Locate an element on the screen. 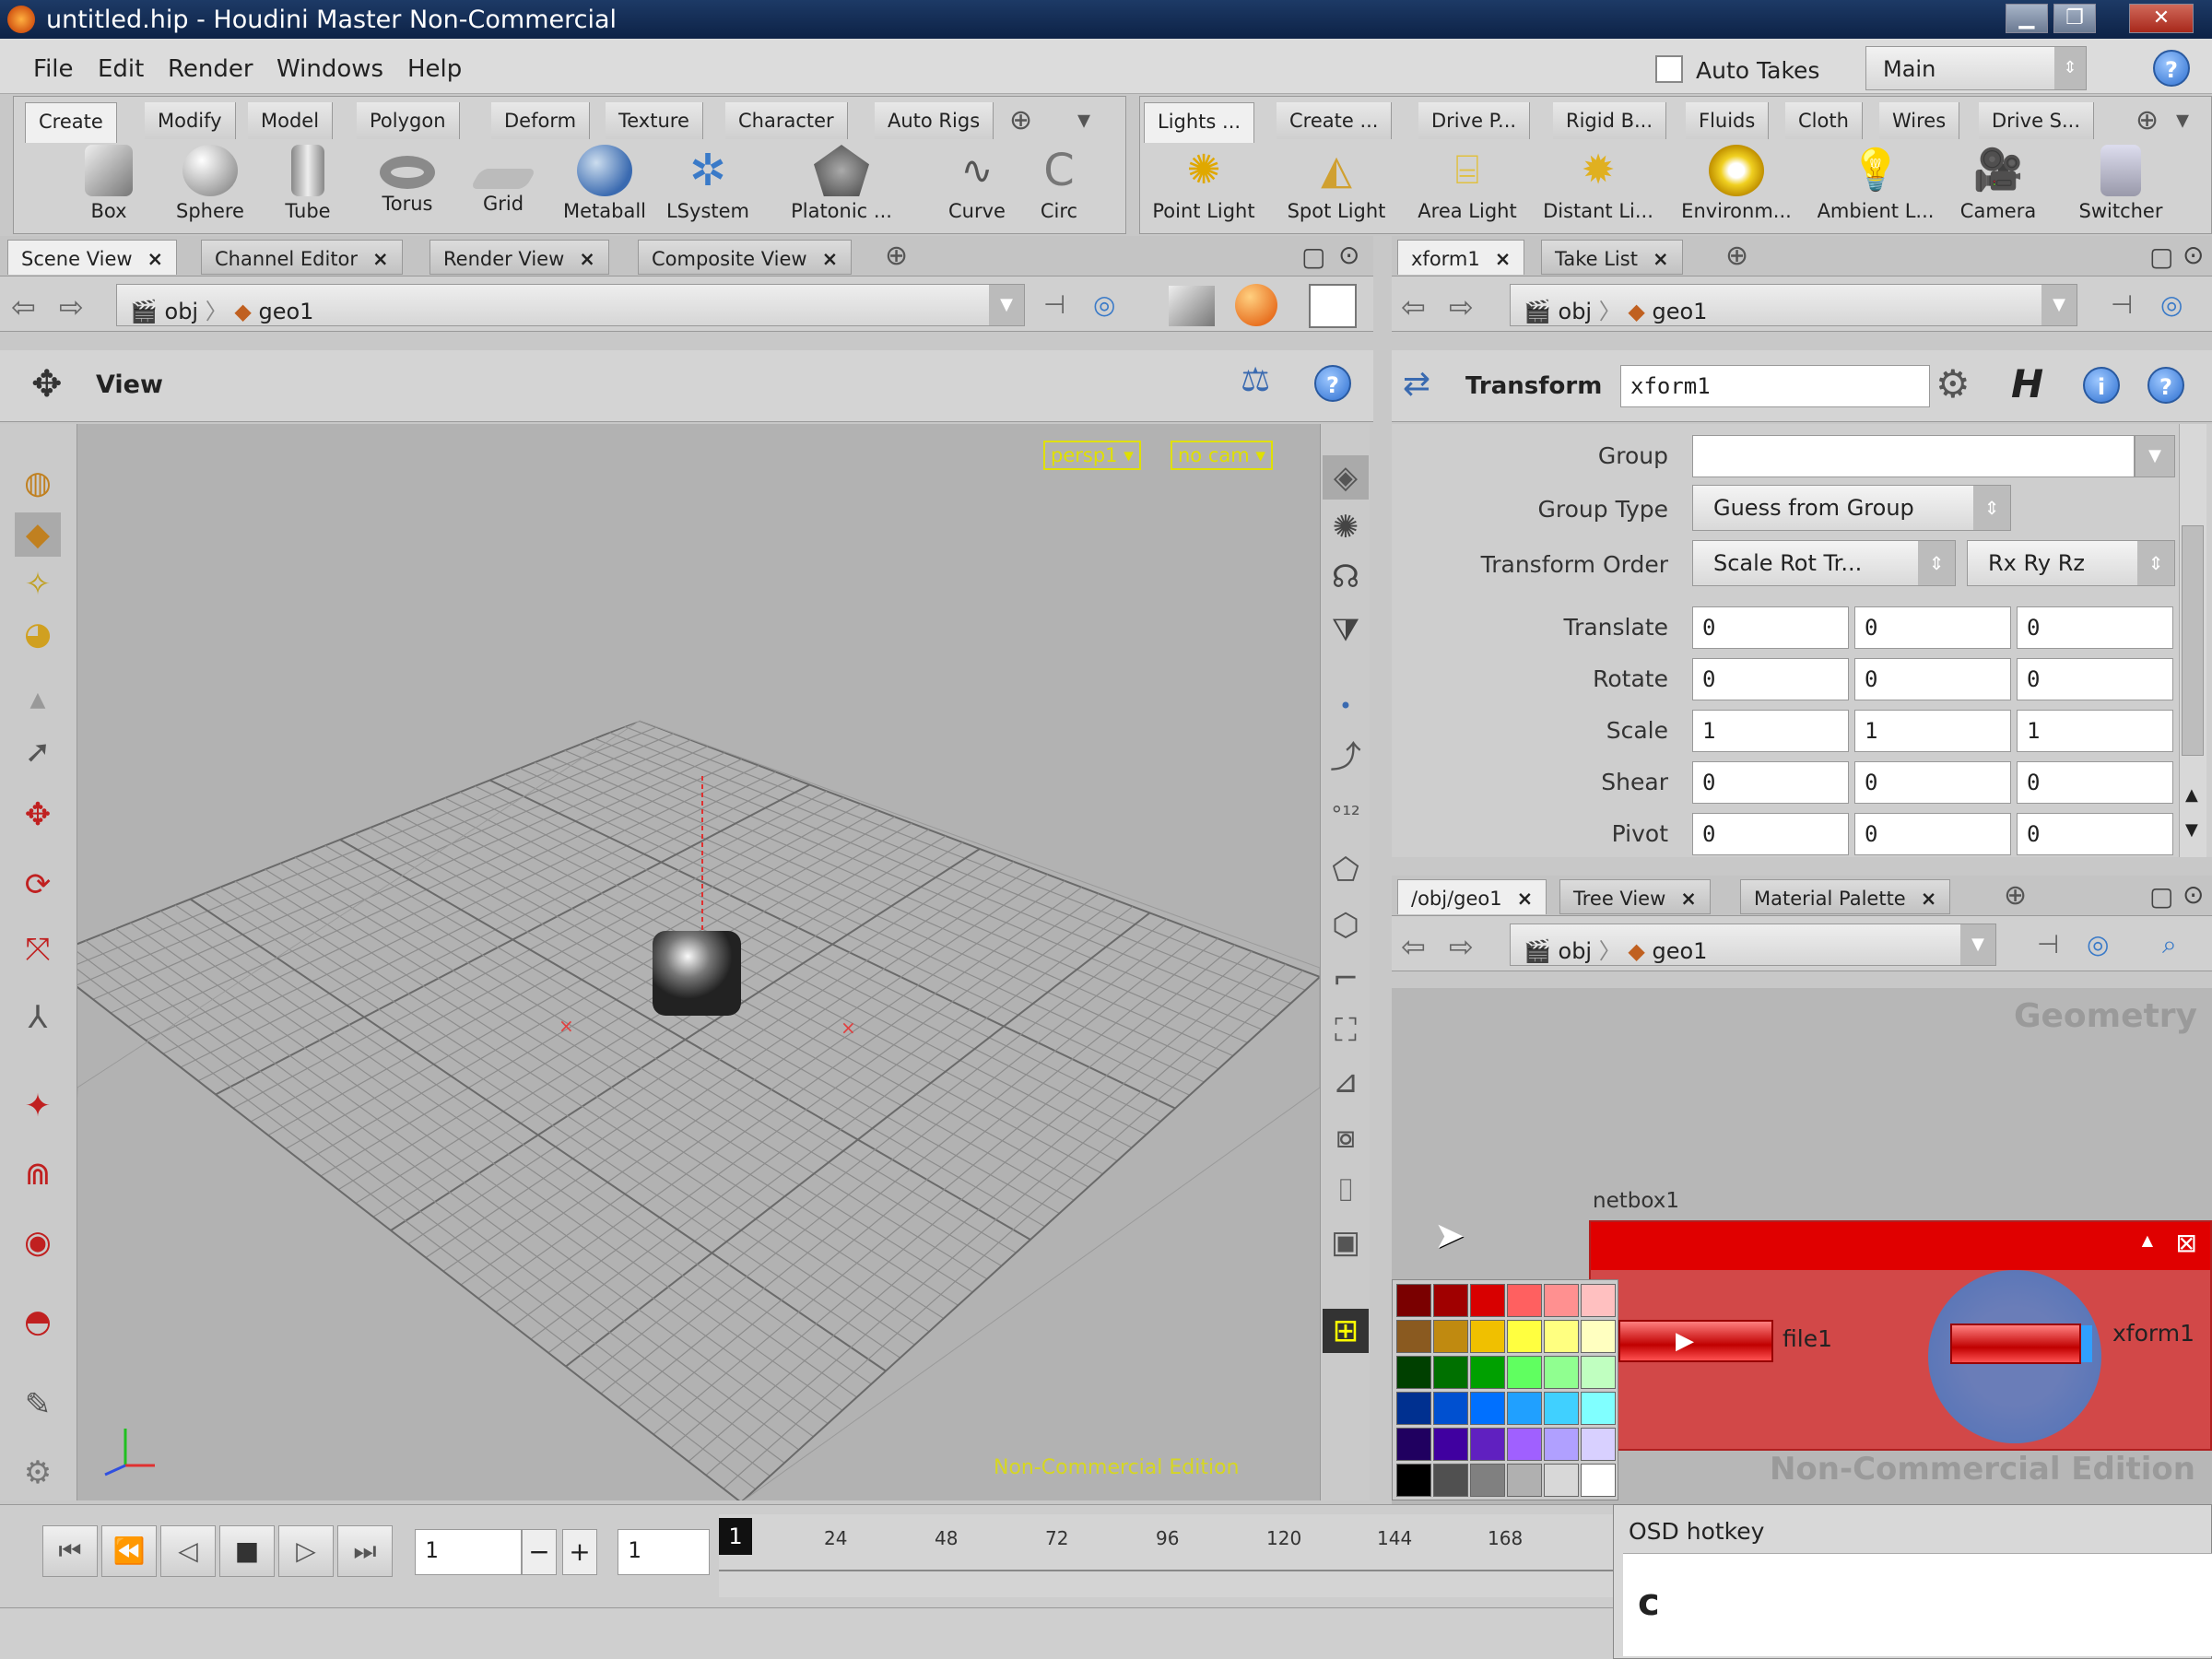 The image size is (2212, 1659). shelf-tab-auto-rigs: Auto Rigs is located at coordinates (934, 120).